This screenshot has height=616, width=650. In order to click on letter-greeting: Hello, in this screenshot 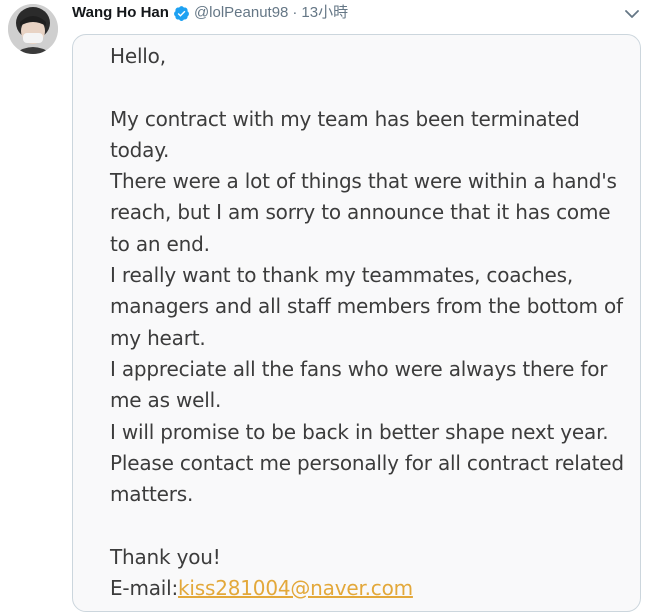, I will do `click(138, 56)`.